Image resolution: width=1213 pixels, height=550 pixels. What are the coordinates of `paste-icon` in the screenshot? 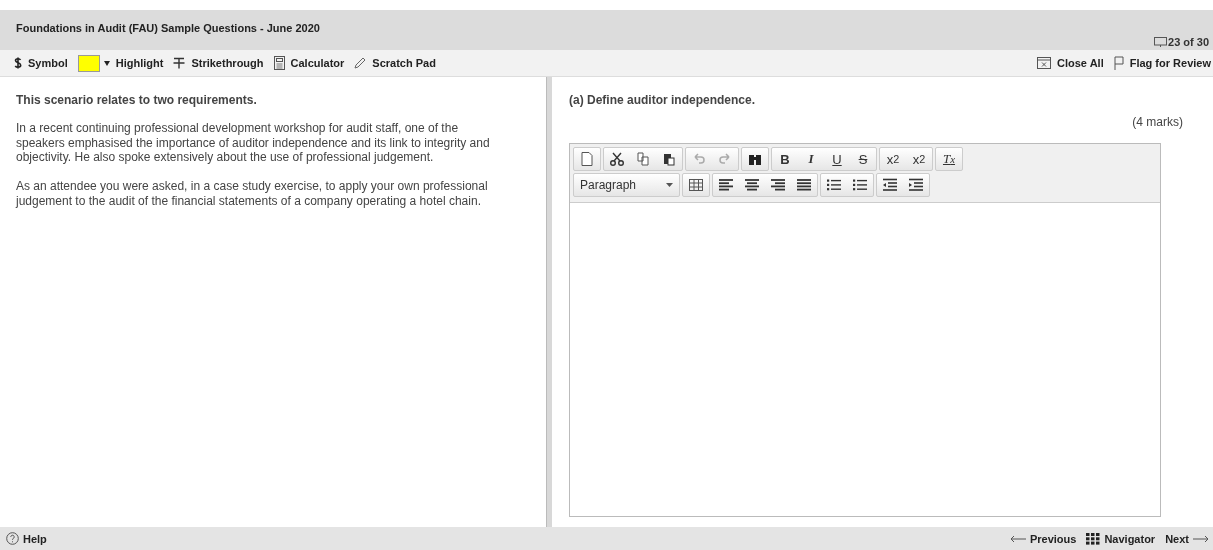 It's located at (669, 159).